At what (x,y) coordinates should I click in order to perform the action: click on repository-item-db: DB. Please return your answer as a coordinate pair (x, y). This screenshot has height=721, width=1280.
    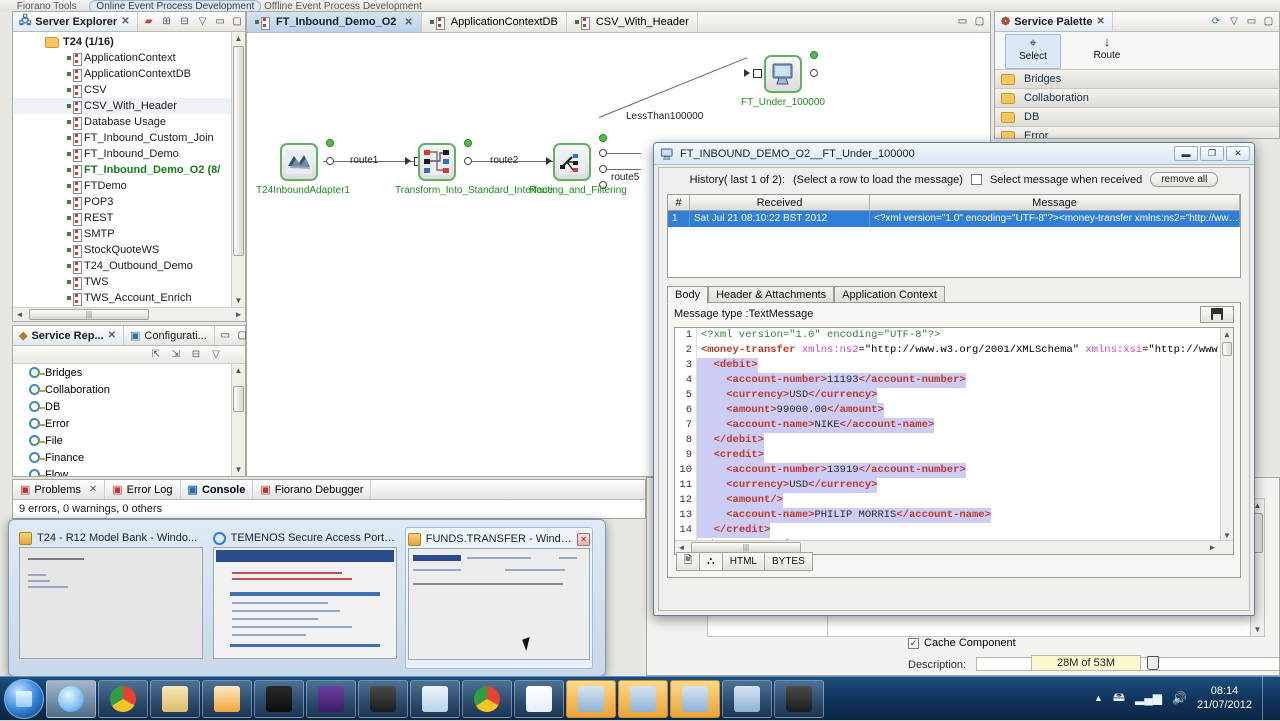
    Looking at the image, I should click on (122, 406).